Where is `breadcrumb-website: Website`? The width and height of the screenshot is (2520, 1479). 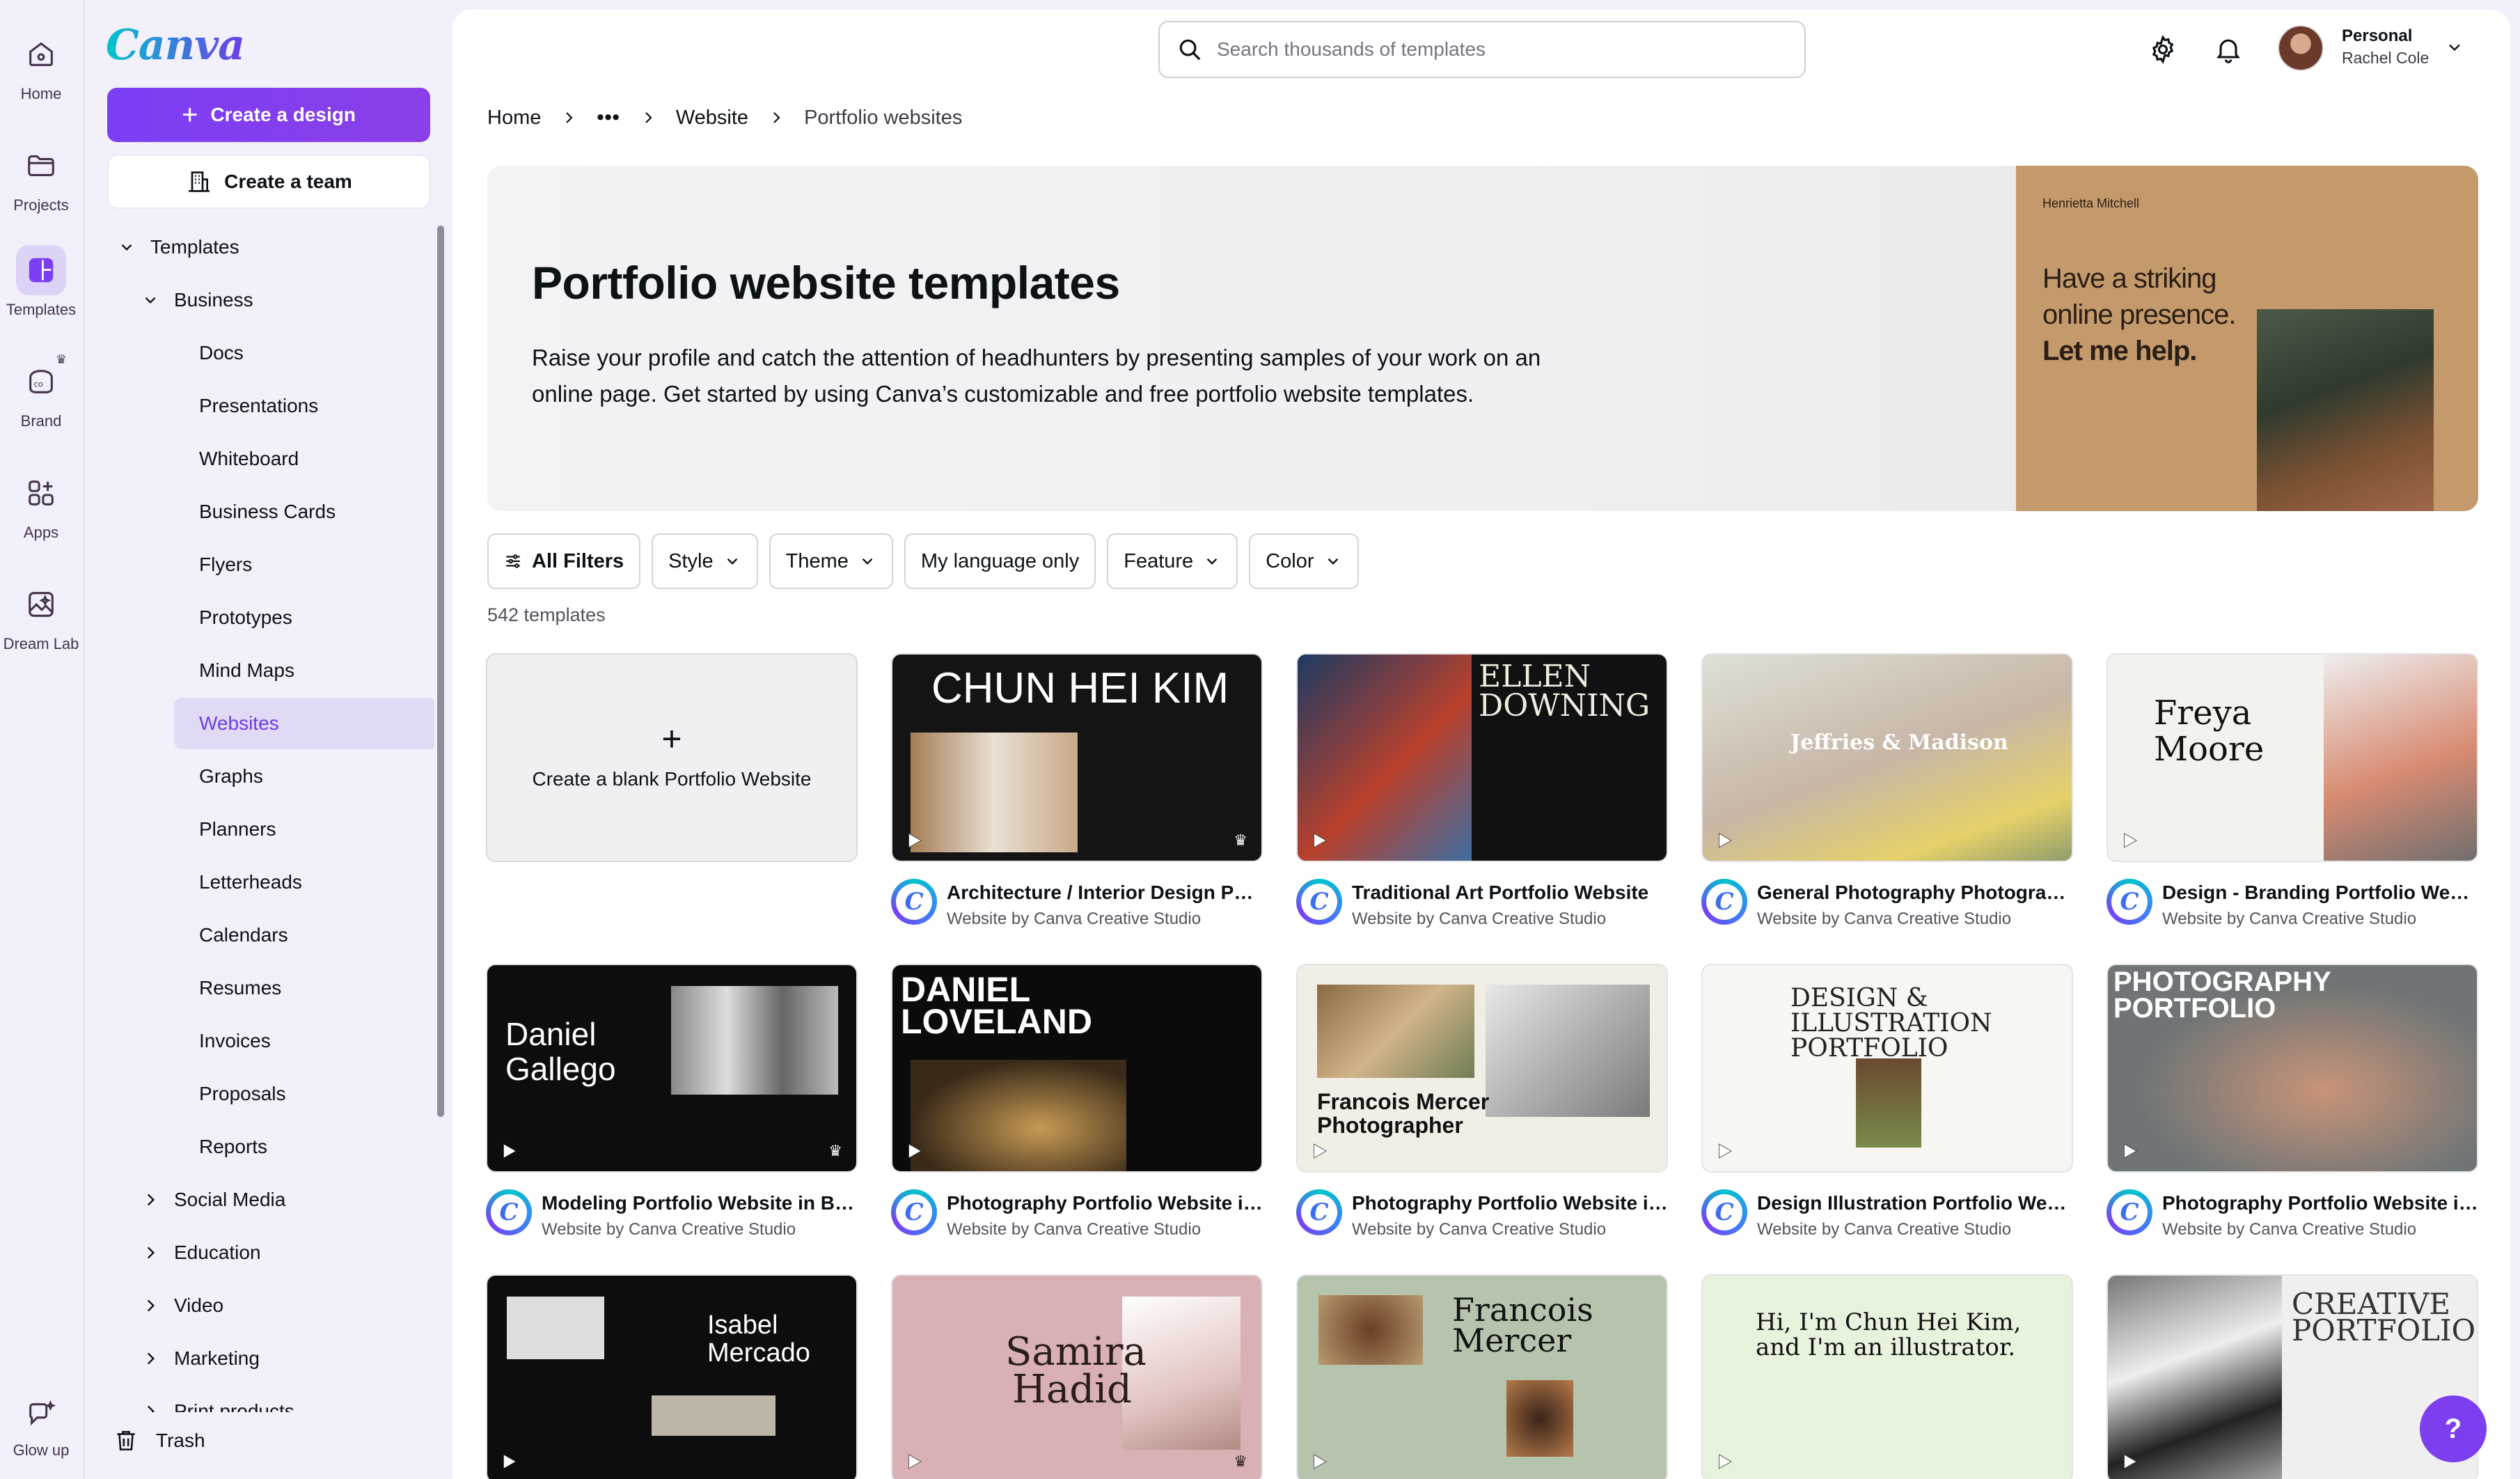
breadcrumb-website: Website is located at coordinates (712, 118).